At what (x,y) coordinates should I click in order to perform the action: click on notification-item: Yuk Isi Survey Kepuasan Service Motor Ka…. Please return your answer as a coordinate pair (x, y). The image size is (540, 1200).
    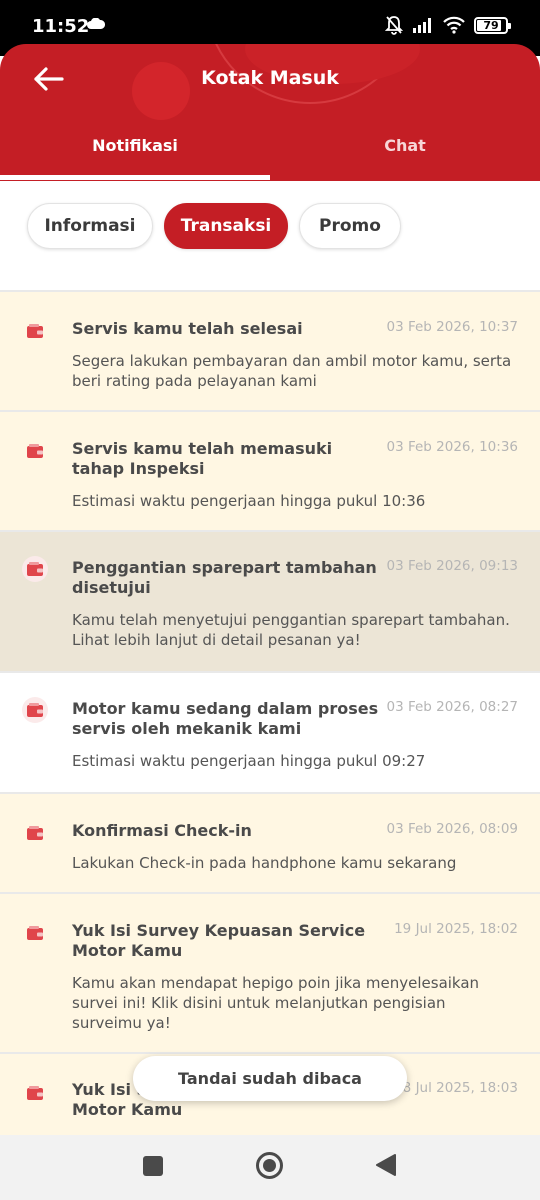
    Looking at the image, I should click on (270, 973).